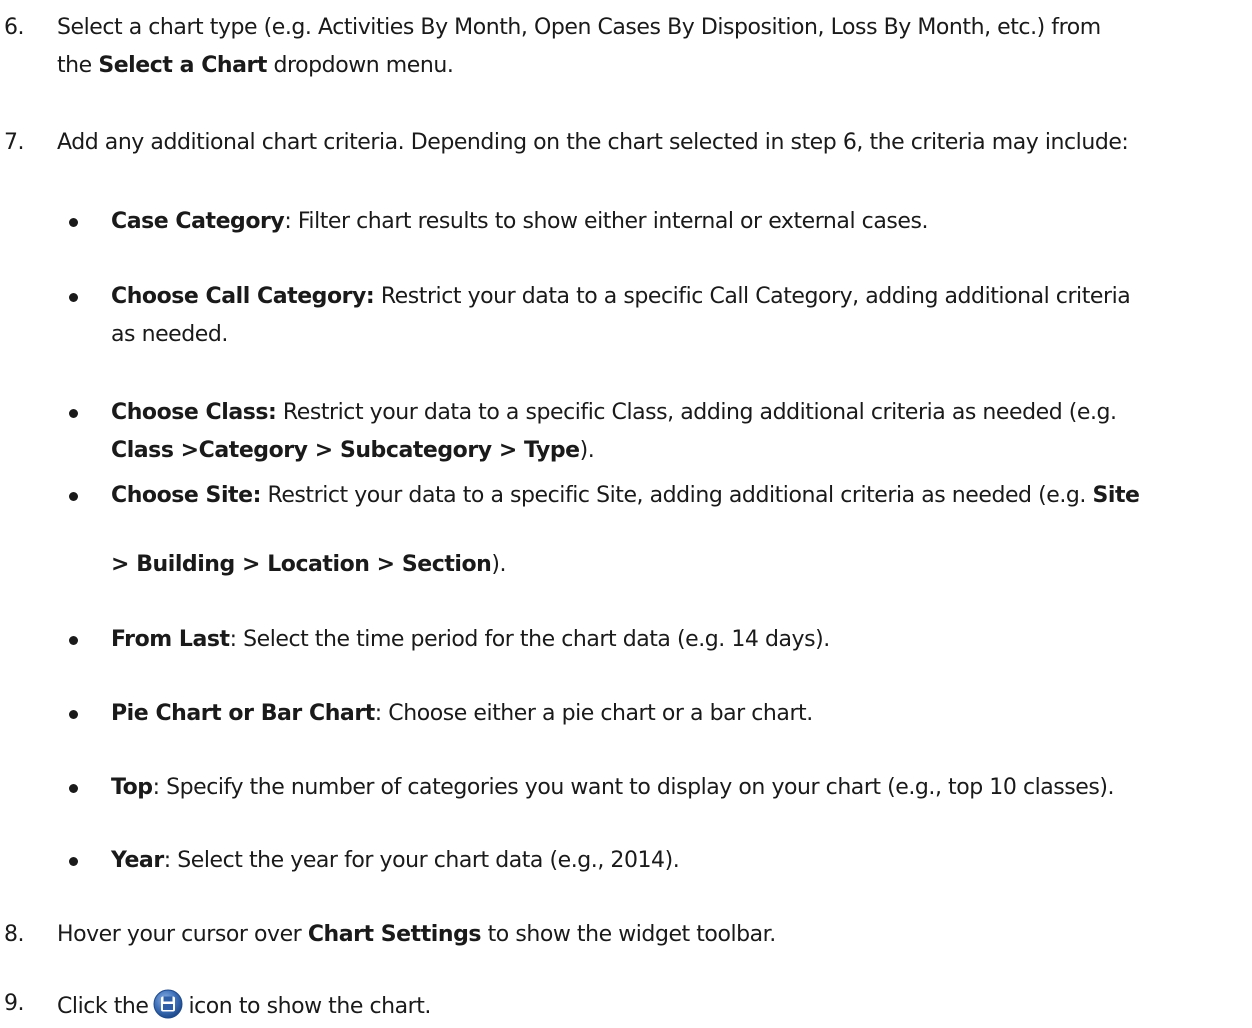 The width and height of the screenshot is (1252, 1028). Describe the element at coordinates (309, 1006) in the screenshot. I see `step-9-text-end: icon to show the chart.` at that location.